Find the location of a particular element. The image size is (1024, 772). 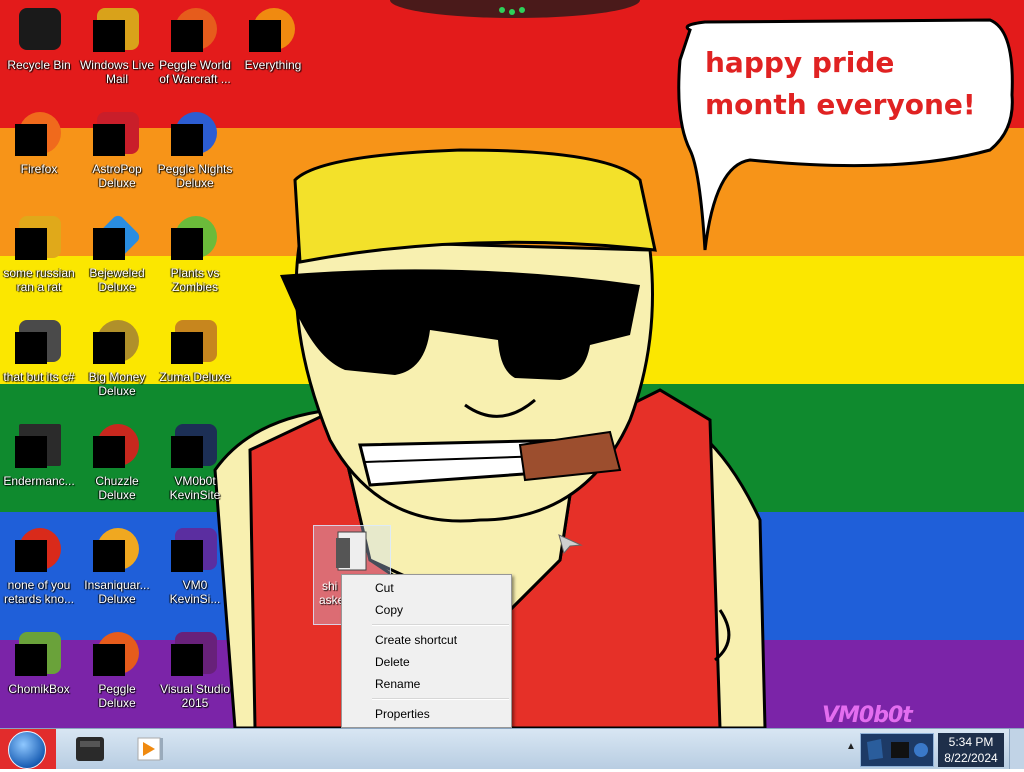

desktop-icon-peggle-nights: Peggle Nights Deluxe is located at coordinates (195, 150).